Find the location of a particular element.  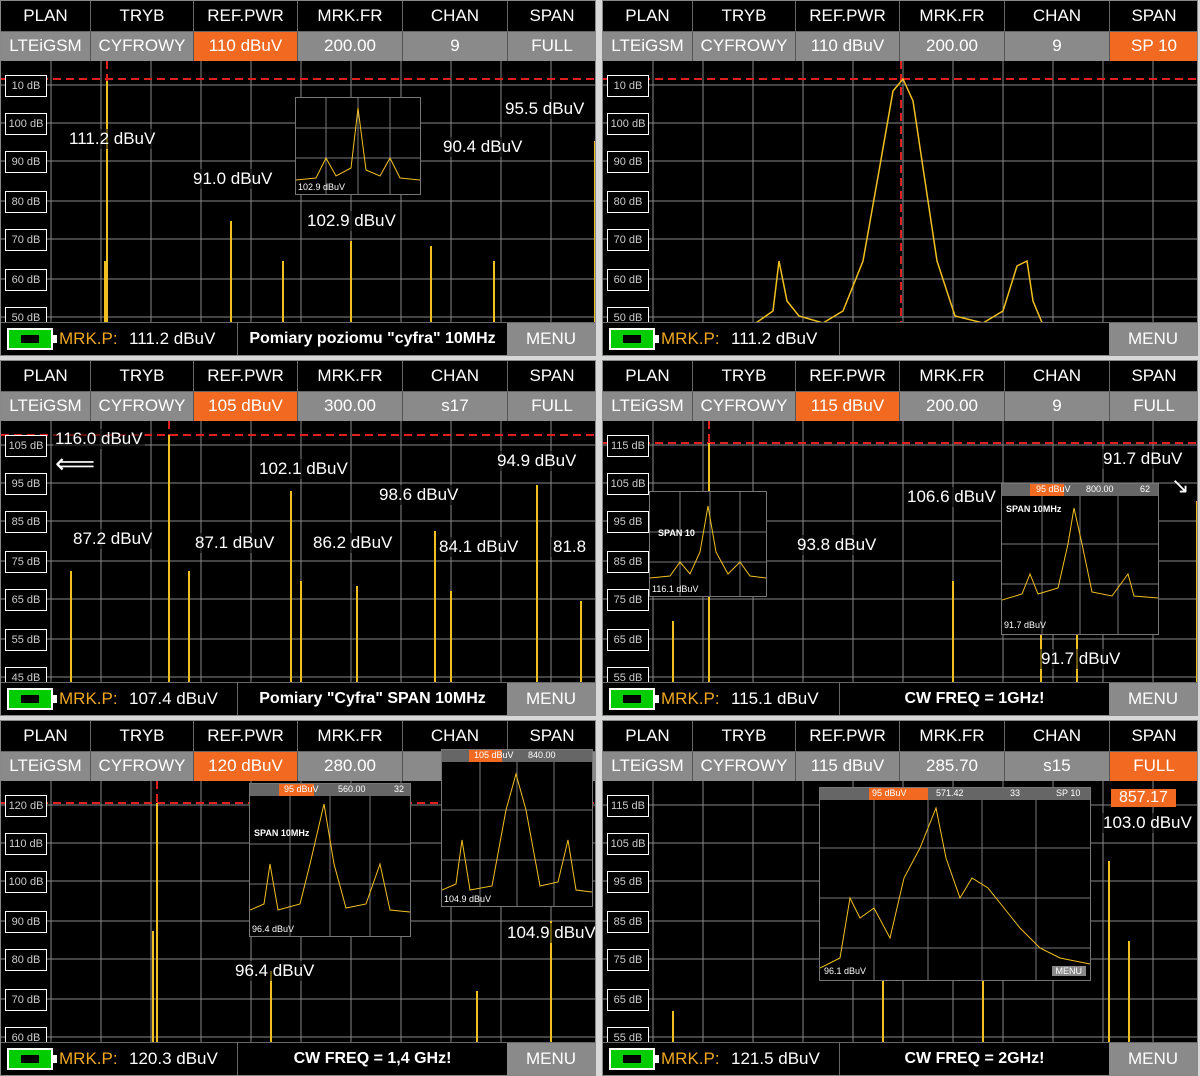

value-mrk-fr: 285.70 is located at coordinates (952, 766).